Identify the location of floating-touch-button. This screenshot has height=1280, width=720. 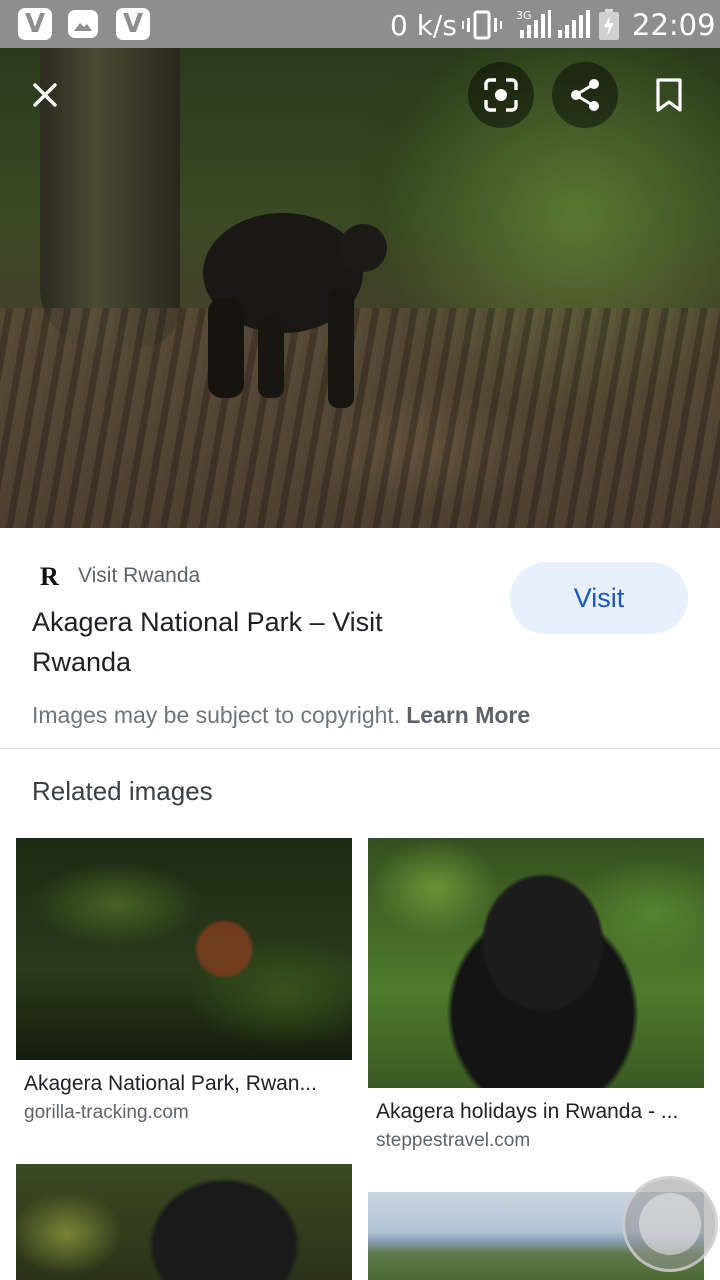
(670, 1224).